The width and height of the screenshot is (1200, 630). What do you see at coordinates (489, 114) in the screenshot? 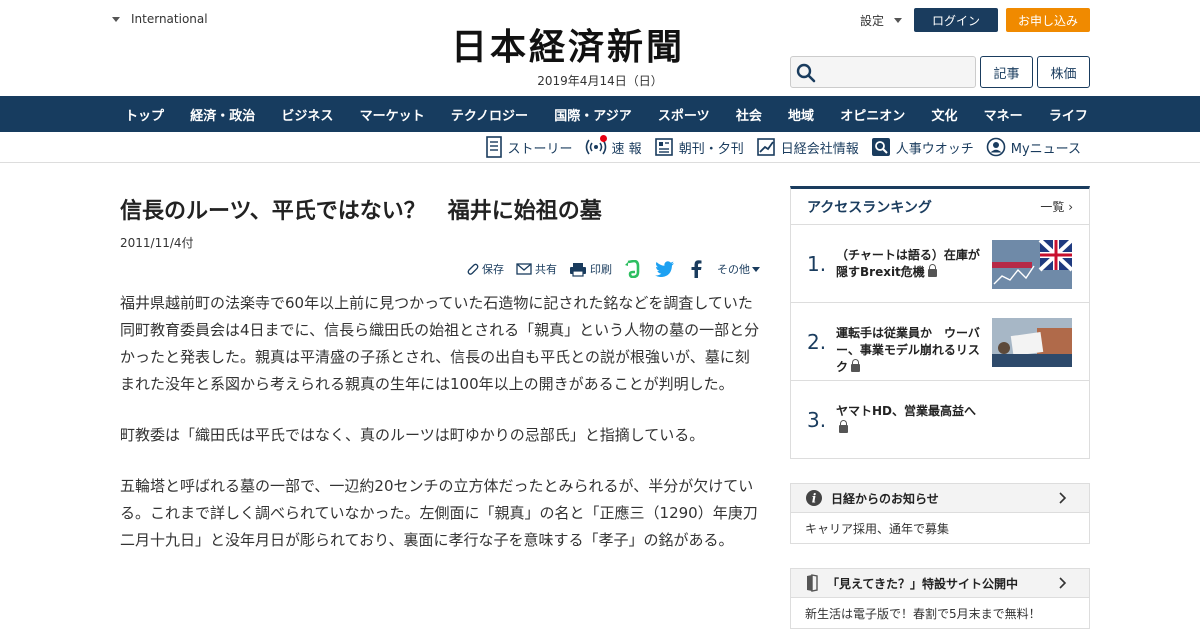
I see `nav-item-technology: テクノロジー` at bounding box center [489, 114].